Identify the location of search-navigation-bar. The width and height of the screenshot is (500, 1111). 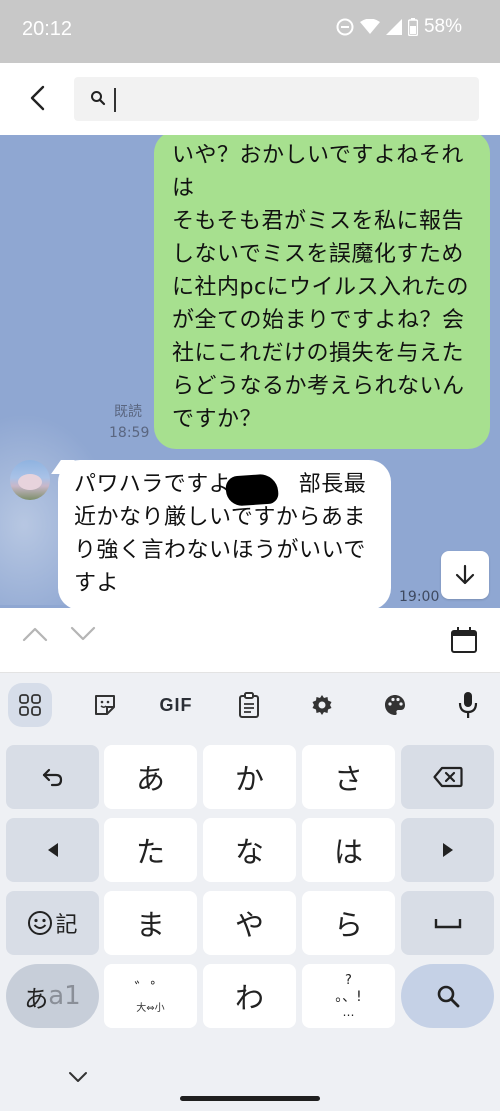
(250, 640).